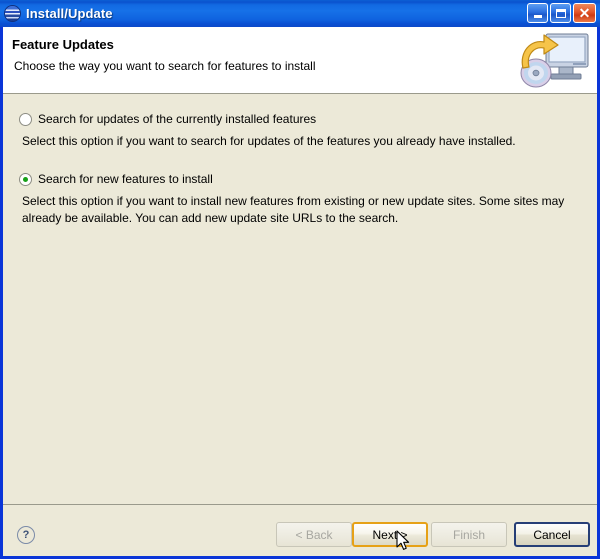  I want to click on next-button: Next >, so click(390, 534).